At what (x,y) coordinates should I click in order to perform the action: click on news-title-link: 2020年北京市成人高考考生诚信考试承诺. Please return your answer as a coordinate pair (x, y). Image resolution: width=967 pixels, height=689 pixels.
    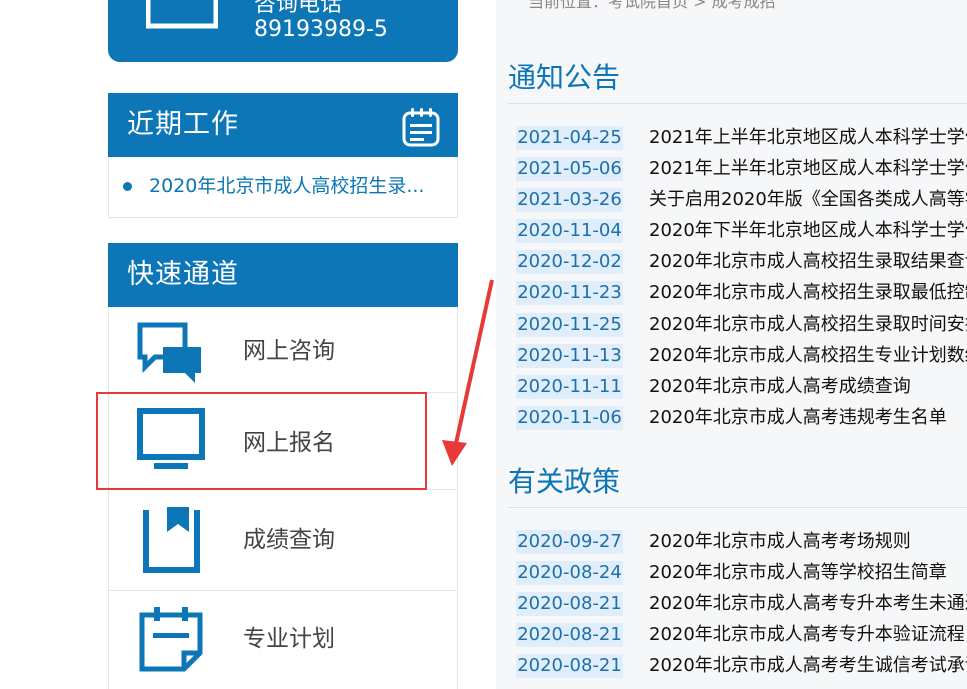
    Looking at the image, I should click on (808, 665).